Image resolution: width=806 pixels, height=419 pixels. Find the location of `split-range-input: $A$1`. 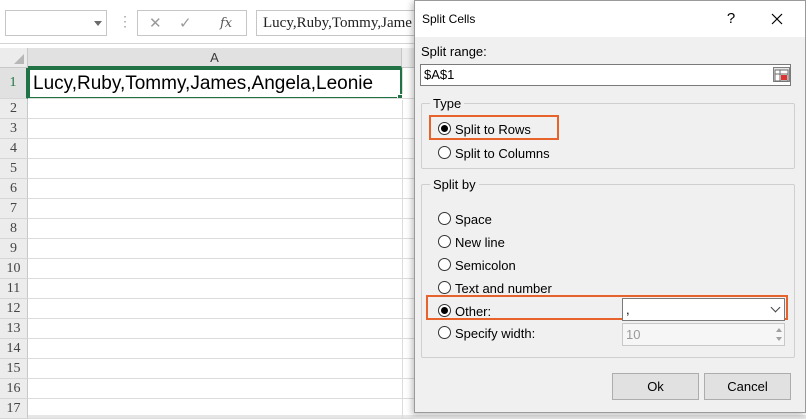

split-range-input: $A$1 is located at coordinates (605, 75).